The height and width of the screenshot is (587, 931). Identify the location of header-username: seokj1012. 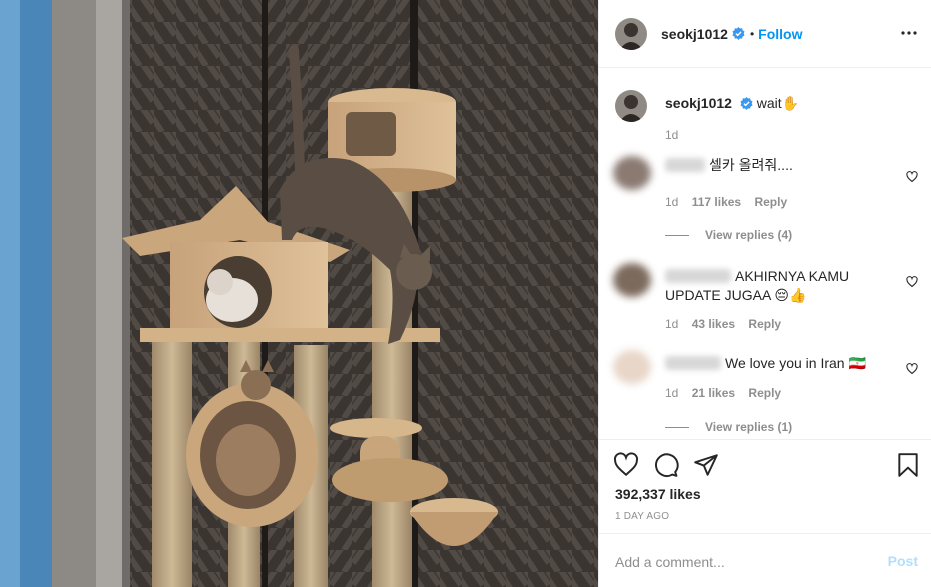
(694, 34).